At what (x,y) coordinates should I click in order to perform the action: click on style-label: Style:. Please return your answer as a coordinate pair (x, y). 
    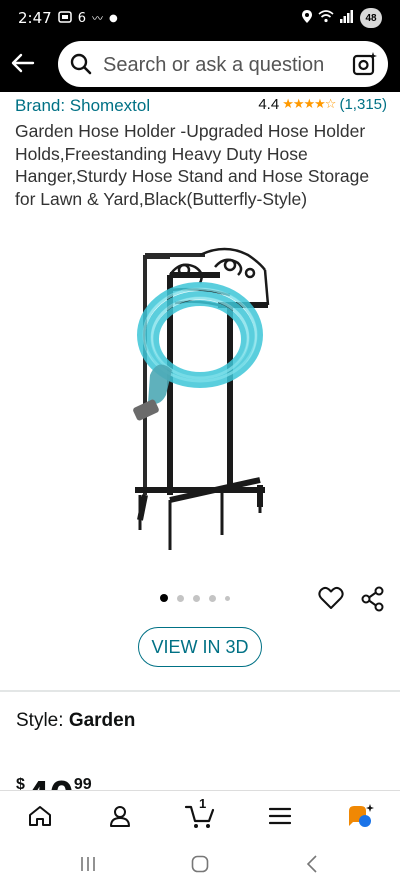
    Looking at the image, I should click on (42, 720).